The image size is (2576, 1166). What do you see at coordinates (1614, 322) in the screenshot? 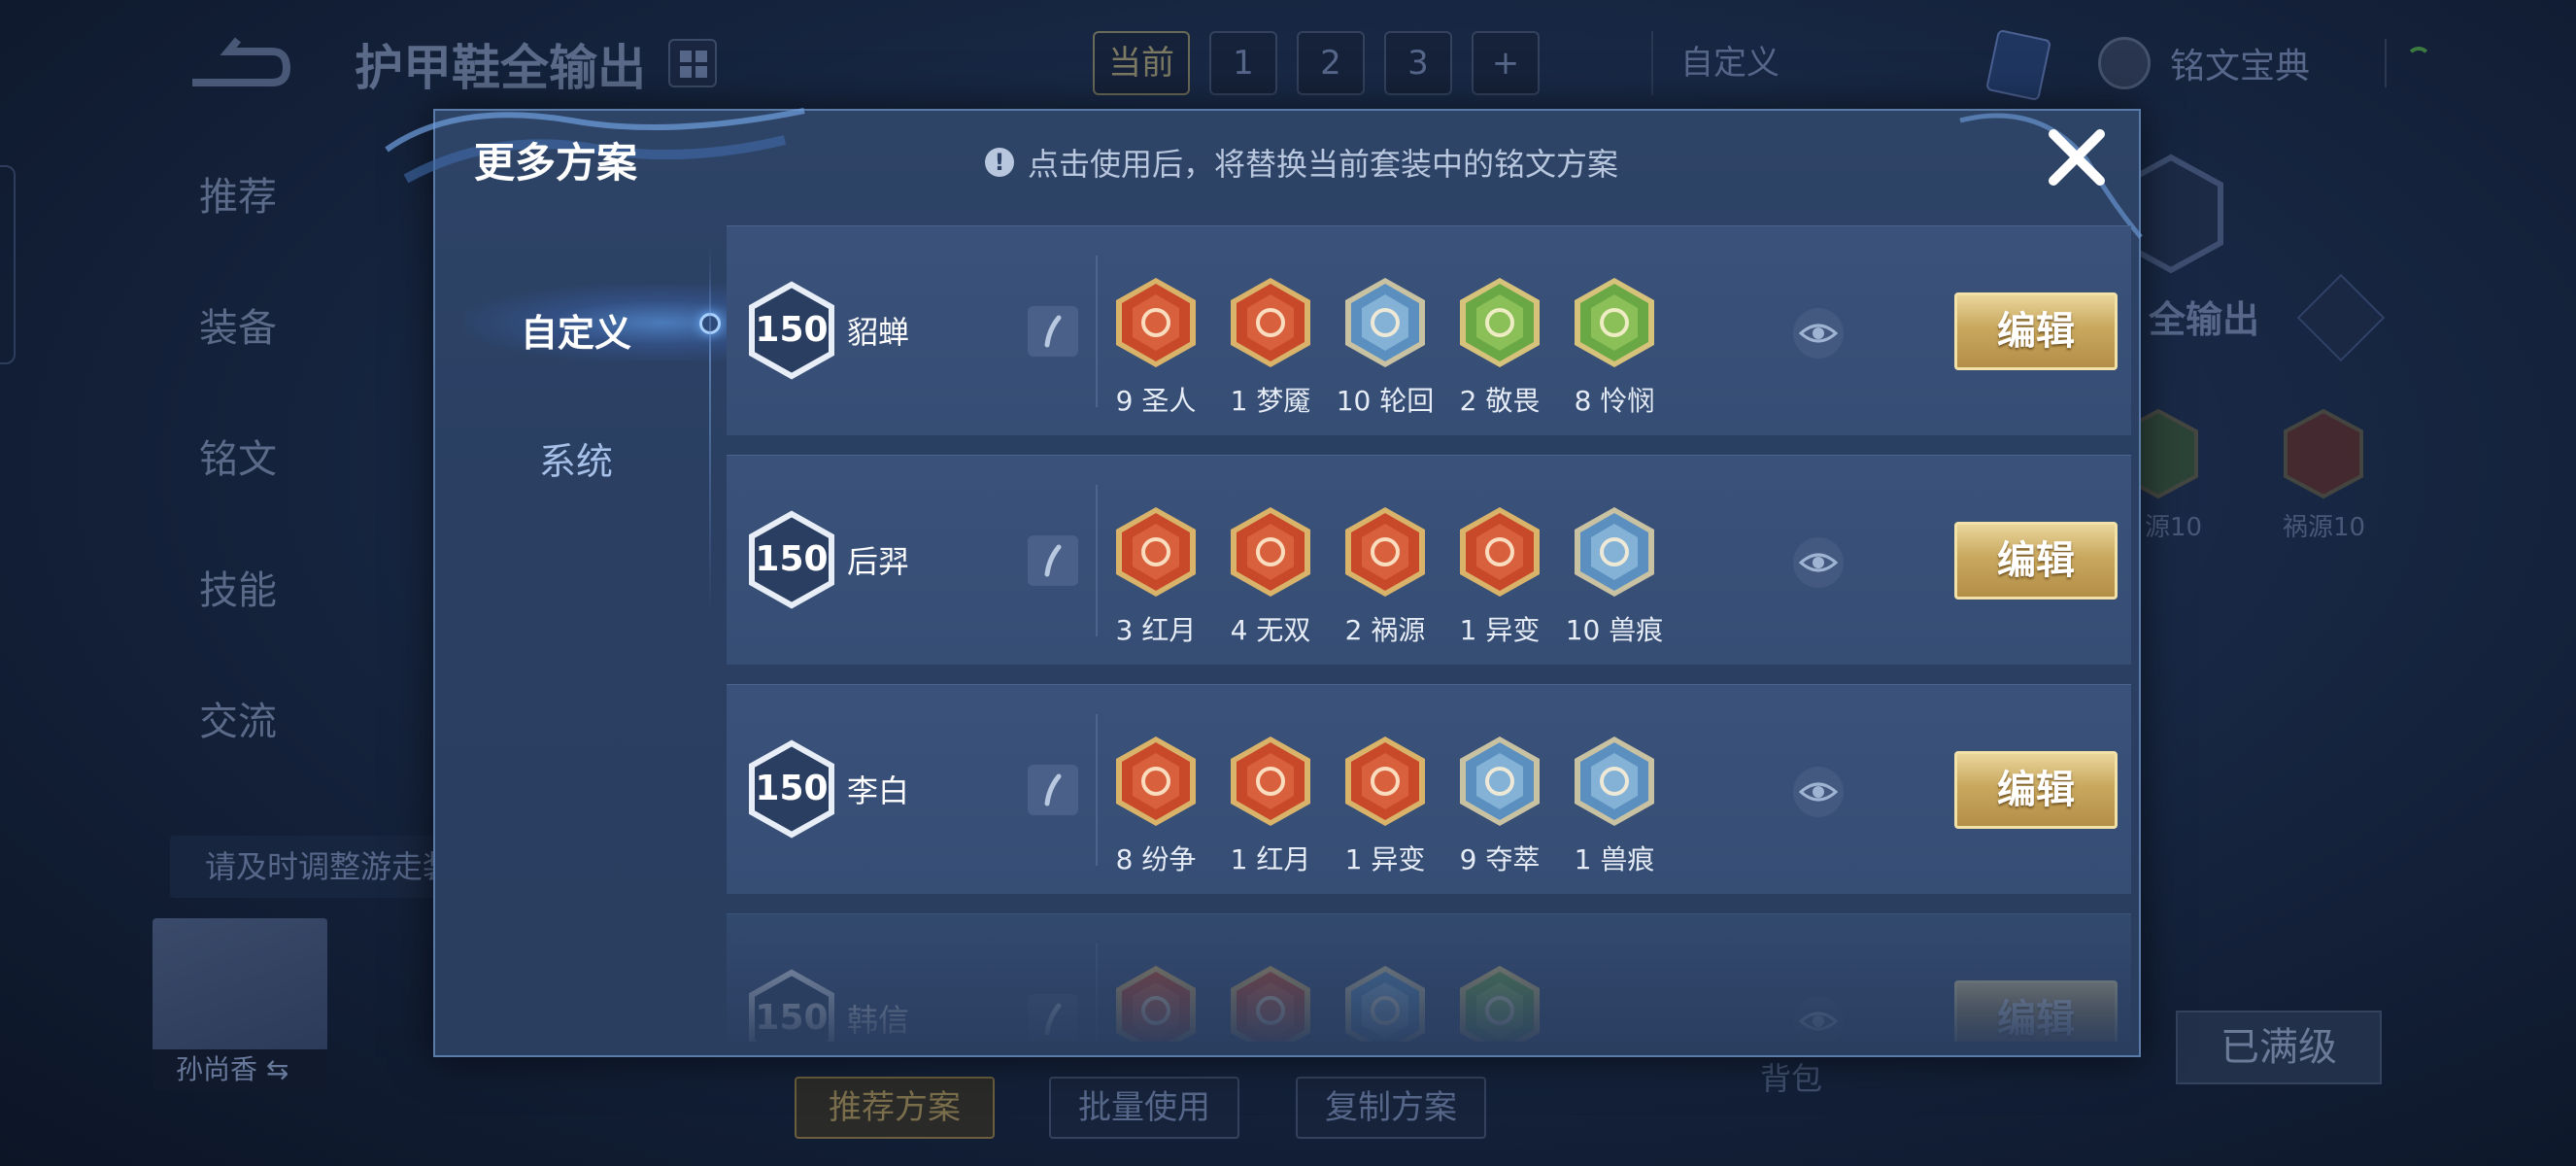
I see `mercy-rune-icon` at bounding box center [1614, 322].